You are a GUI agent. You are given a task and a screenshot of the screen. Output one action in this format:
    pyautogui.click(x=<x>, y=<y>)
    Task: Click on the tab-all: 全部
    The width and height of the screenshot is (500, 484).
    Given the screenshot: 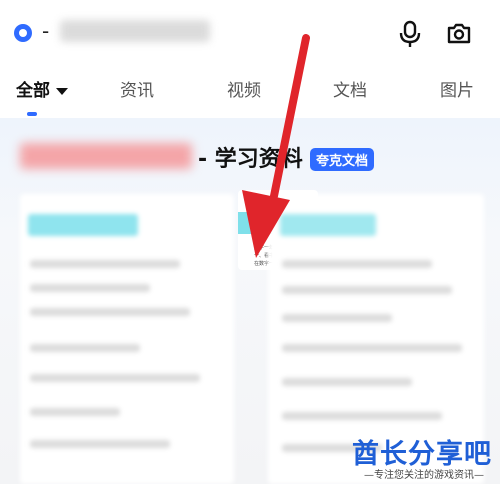 What is the action you would take?
    pyautogui.click(x=42, y=88)
    